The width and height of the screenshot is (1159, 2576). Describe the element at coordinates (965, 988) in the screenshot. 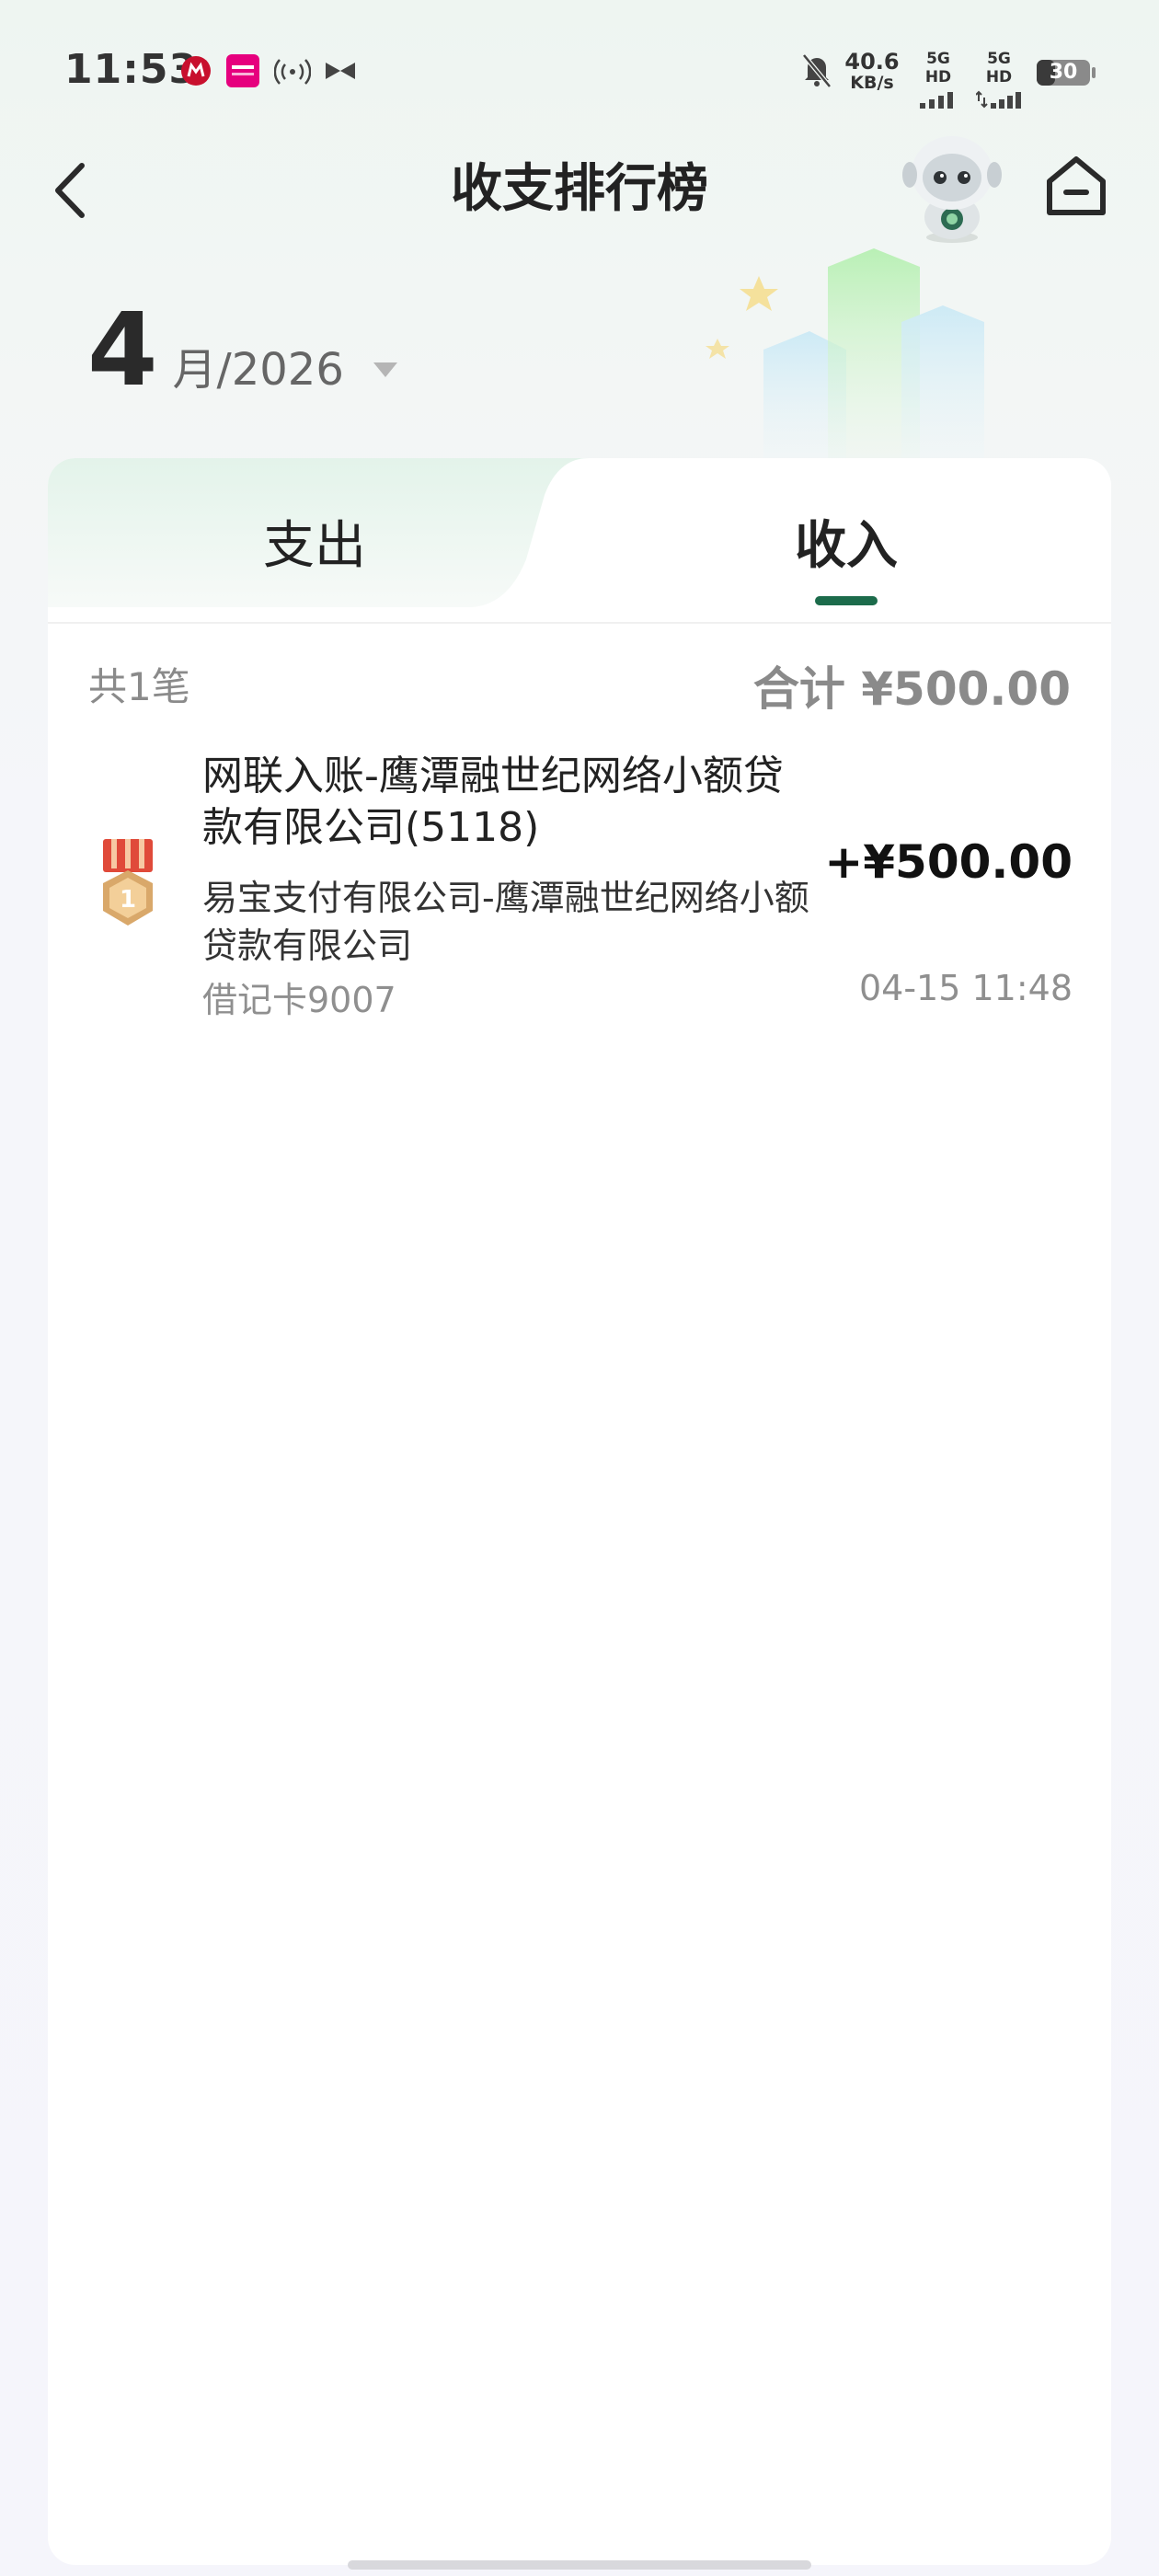

I see `record-time: 04-15 11:48` at that location.